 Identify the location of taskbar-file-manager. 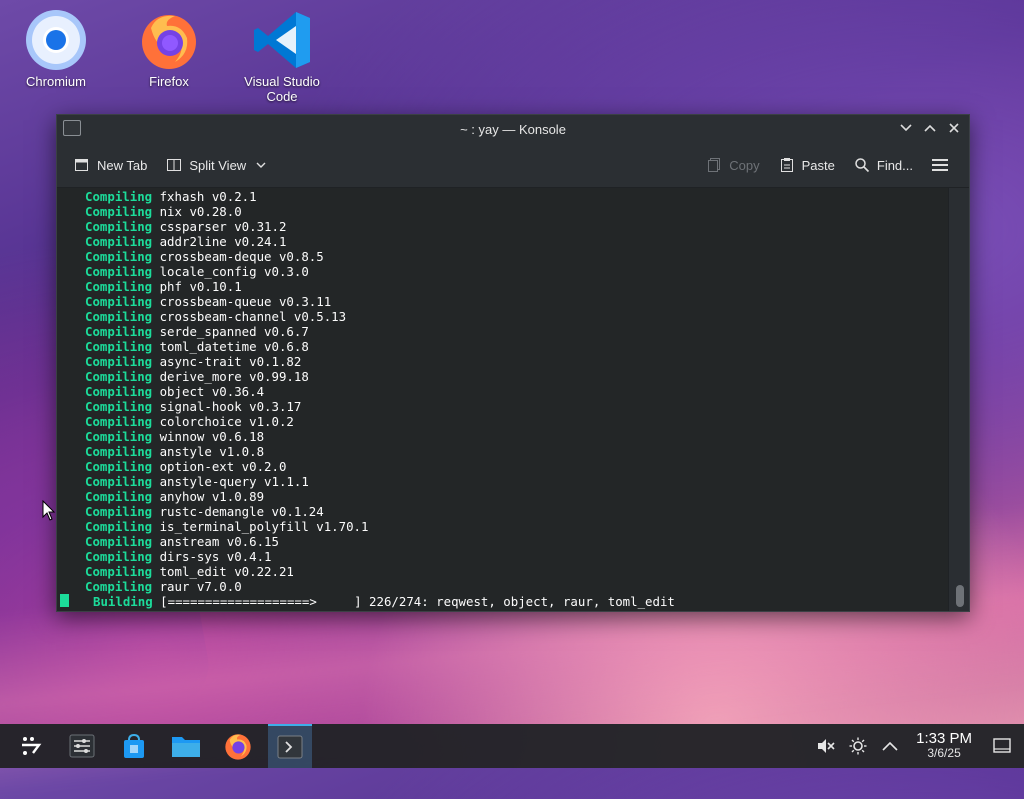
(186, 746).